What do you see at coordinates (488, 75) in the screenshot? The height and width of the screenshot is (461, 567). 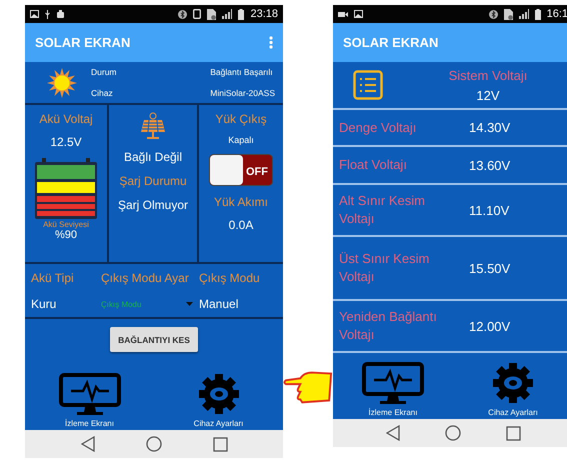 I see `system-voltage-label: Sistem Voltajı` at bounding box center [488, 75].